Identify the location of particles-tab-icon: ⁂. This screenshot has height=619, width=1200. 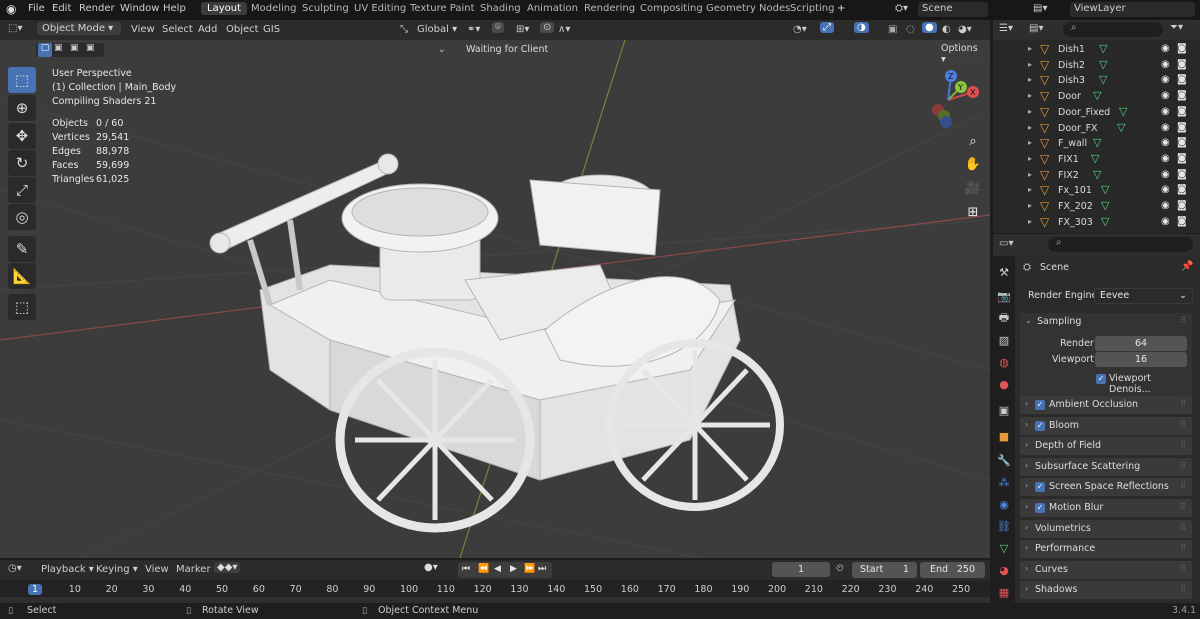
(1004, 482).